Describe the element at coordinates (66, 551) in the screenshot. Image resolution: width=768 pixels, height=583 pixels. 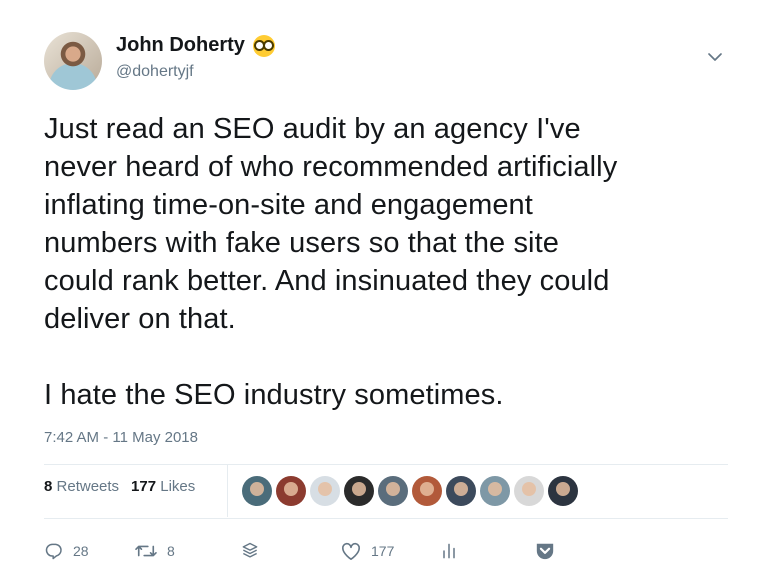
I see `reply-button: 28` at that location.